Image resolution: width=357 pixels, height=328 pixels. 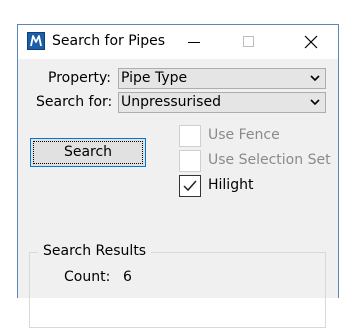 I want to click on search-for-label: Search for:, so click(x=74, y=102).